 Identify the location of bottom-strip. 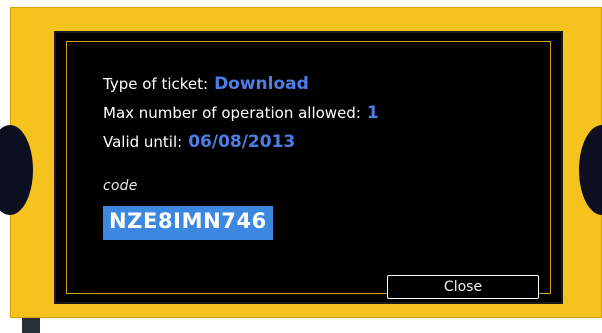
(301, 325).